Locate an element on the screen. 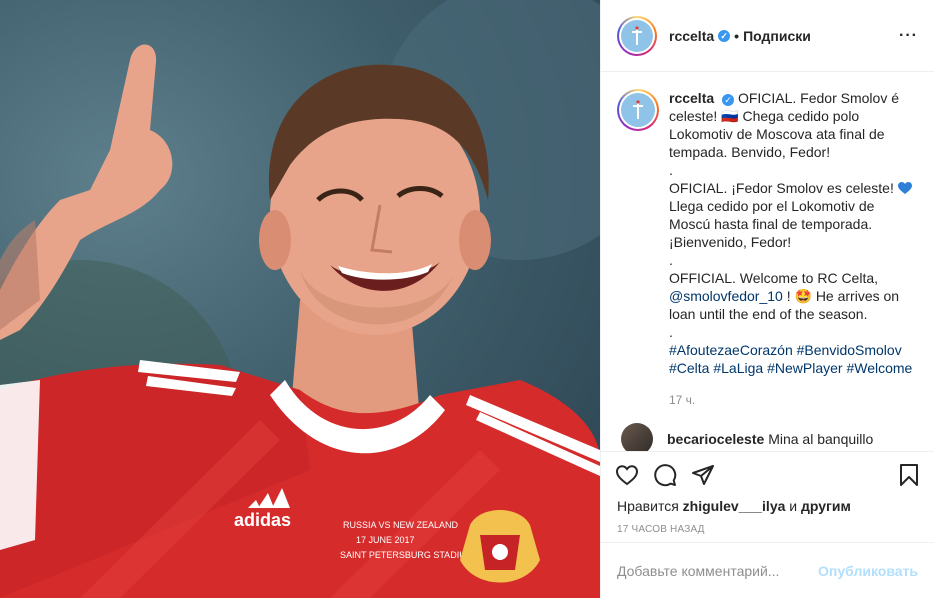 The image size is (934, 598). post-header: rccelta ✓ • Подписки ··· is located at coordinates (767, 36).